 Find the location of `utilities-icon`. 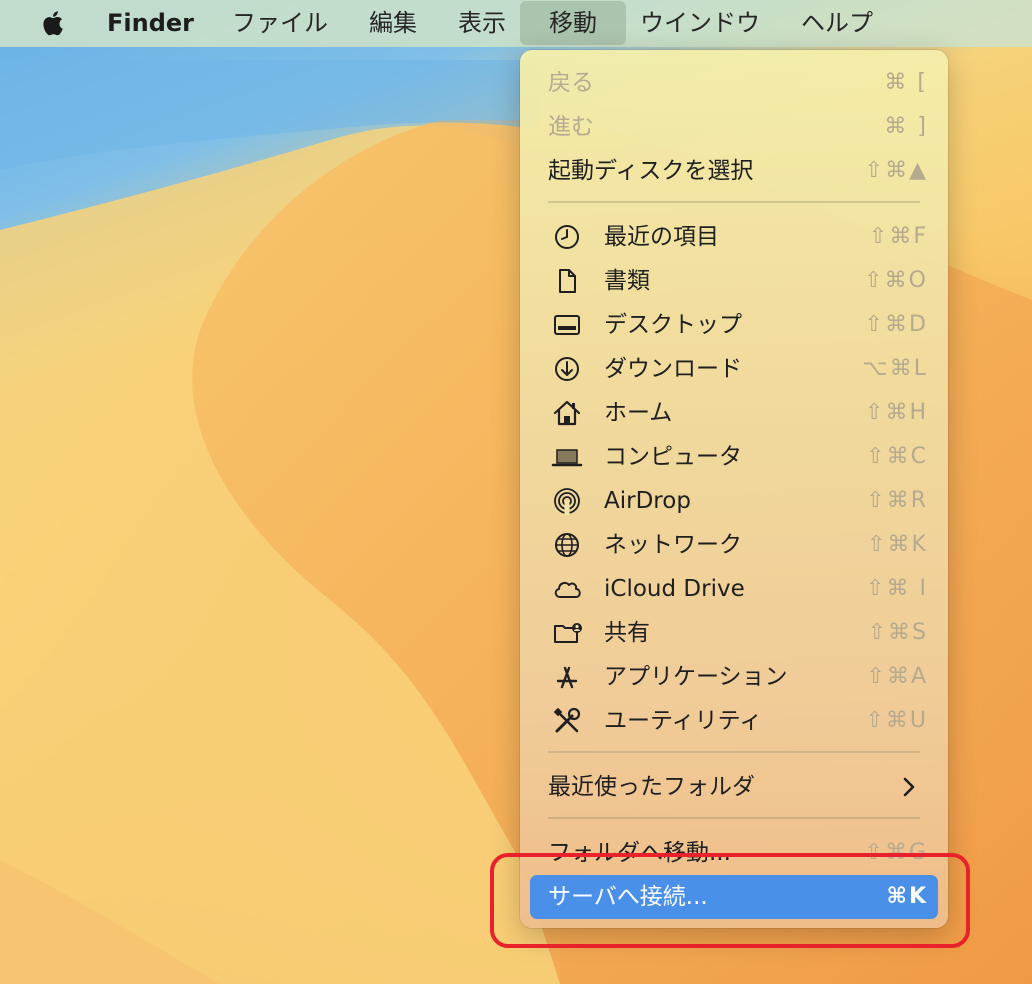

utilities-icon is located at coordinates (567, 720).